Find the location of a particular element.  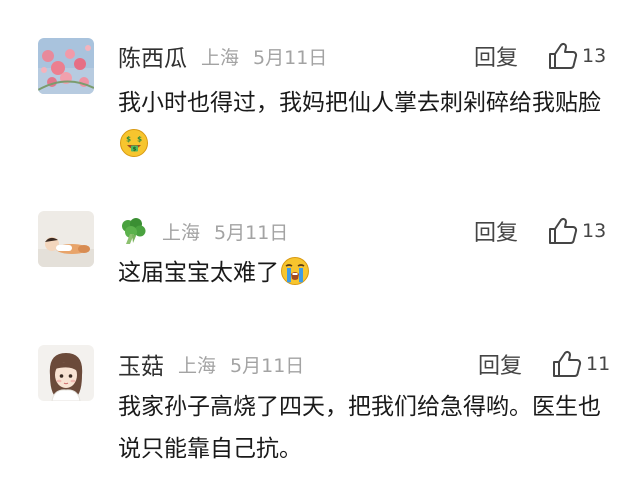

comment-text: 这届宝宝太难了 is located at coordinates (368, 273).